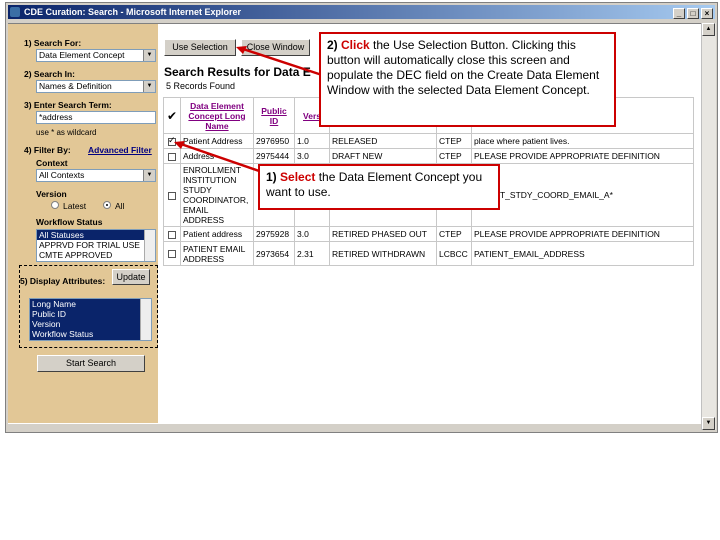 The width and height of the screenshot is (720, 540). I want to click on cell-status: RELEASED, so click(383, 141).